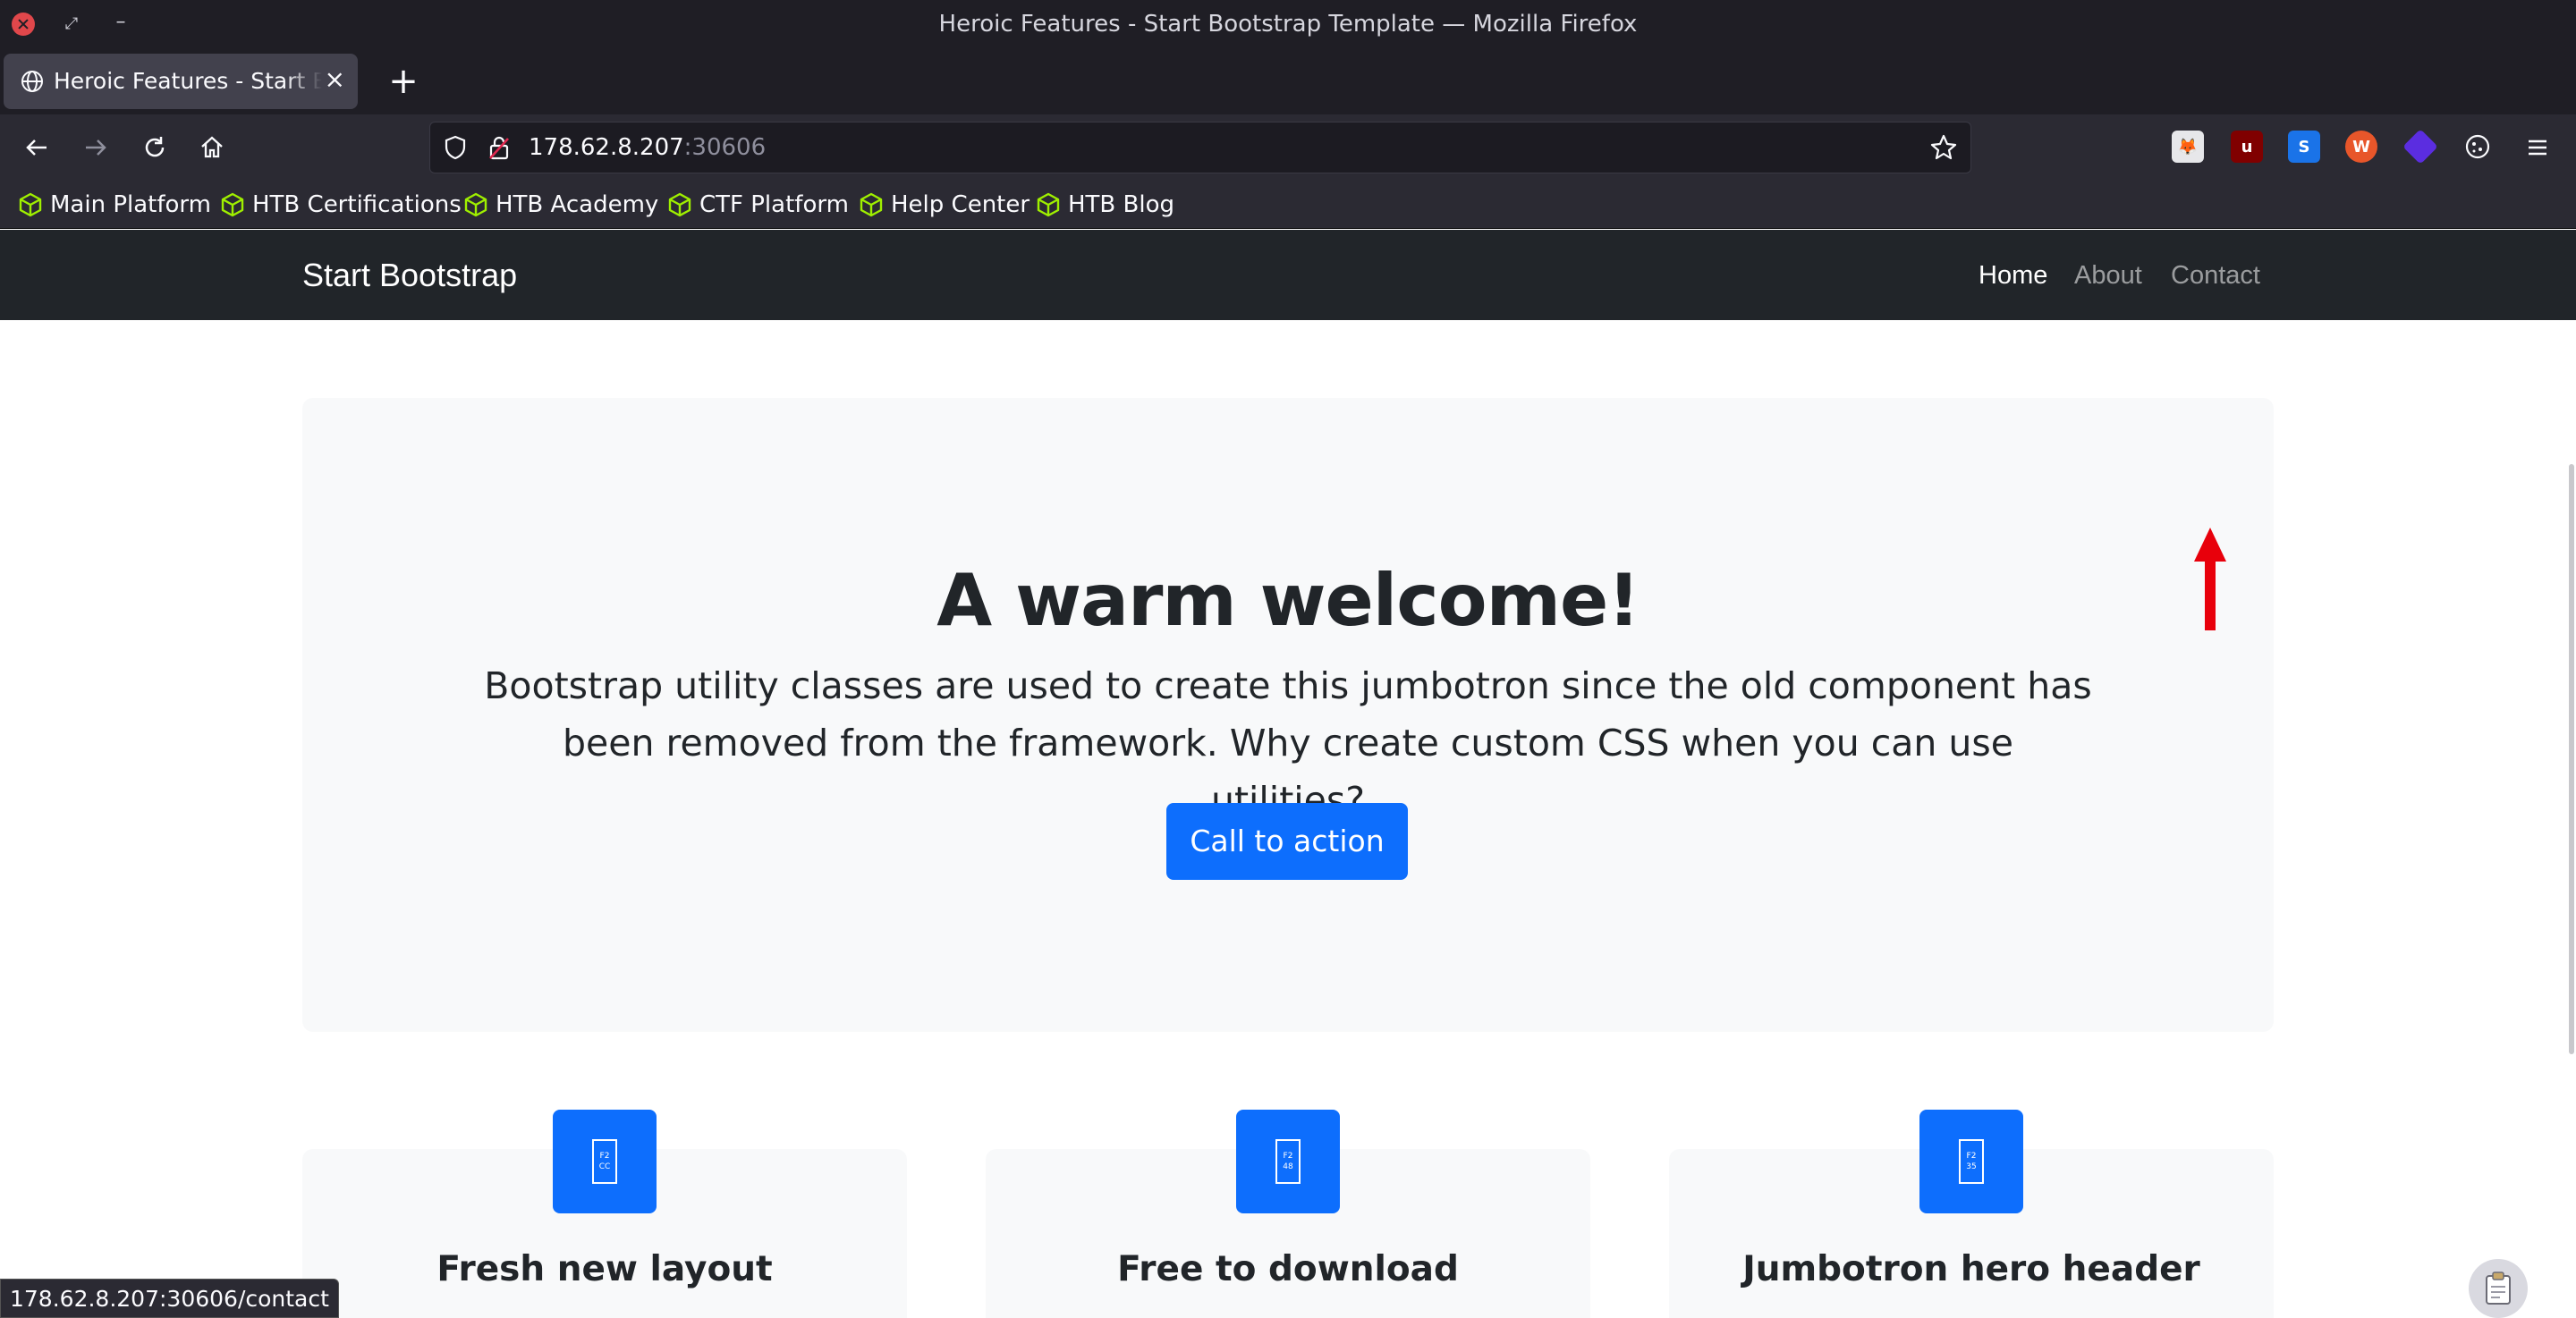 The height and width of the screenshot is (1318, 2576). What do you see at coordinates (1288, 275) in the screenshot?
I see `site-navbar: Start Bootstrap Home About Contact` at bounding box center [1288, 275].